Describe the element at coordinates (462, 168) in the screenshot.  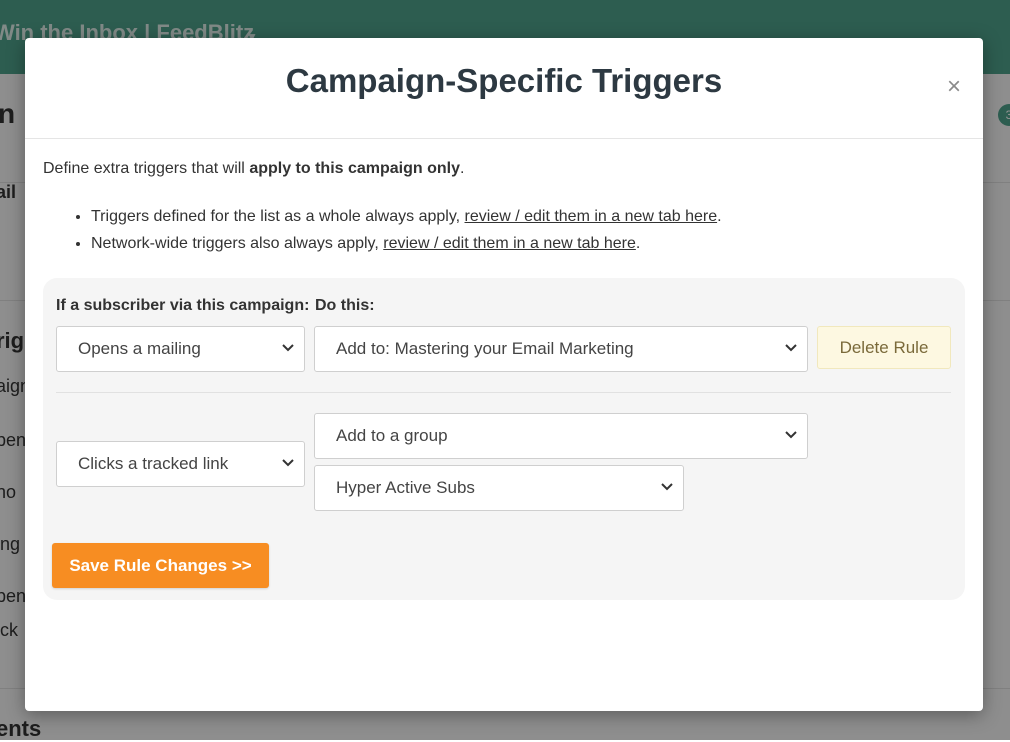
I see `intro-suffix: .` at that location.